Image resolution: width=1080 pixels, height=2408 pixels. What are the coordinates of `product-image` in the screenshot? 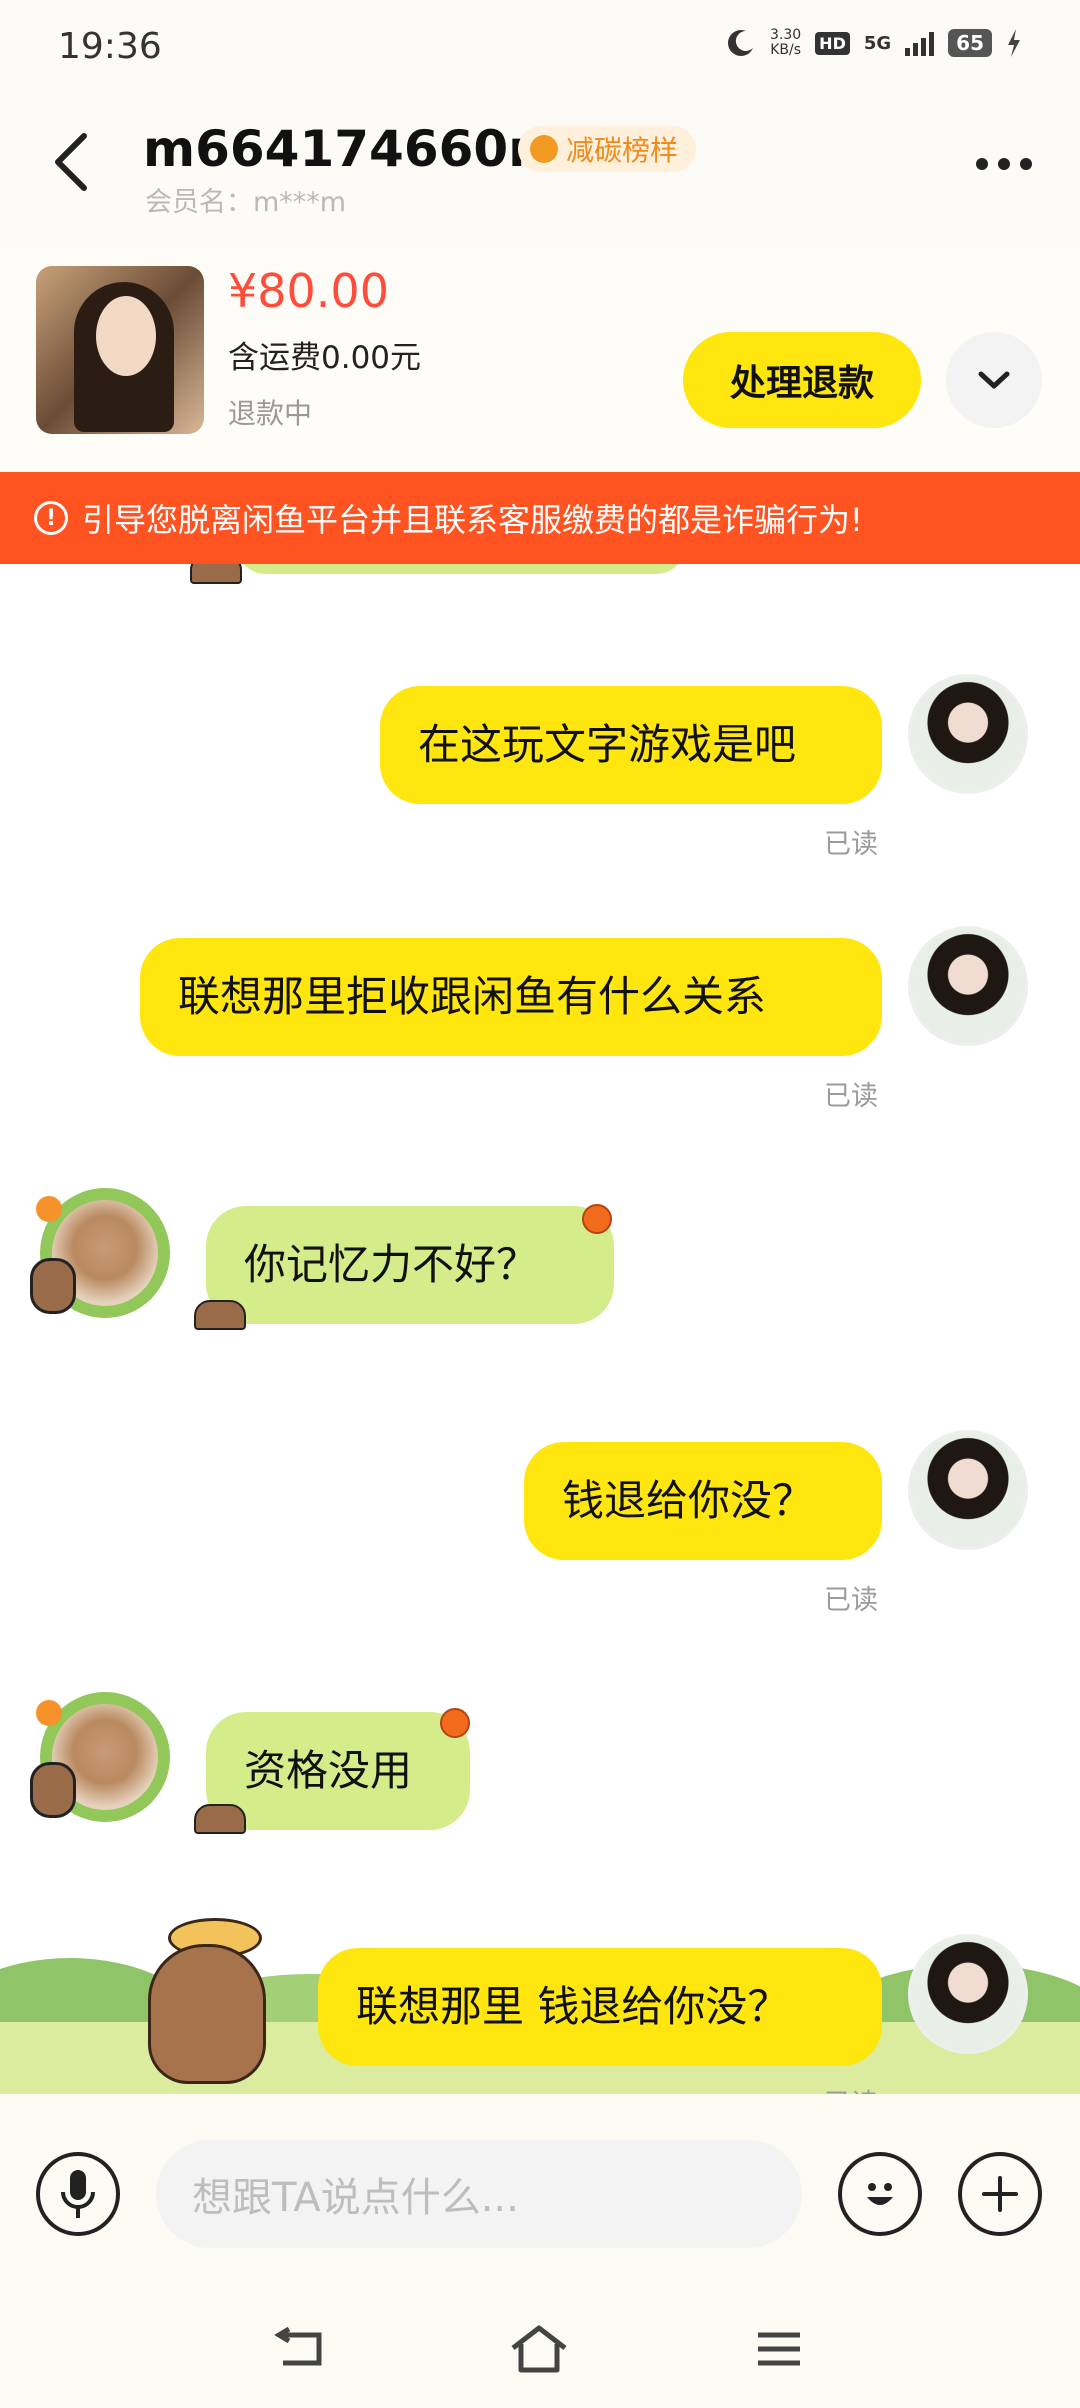 It's located at (120, 350).